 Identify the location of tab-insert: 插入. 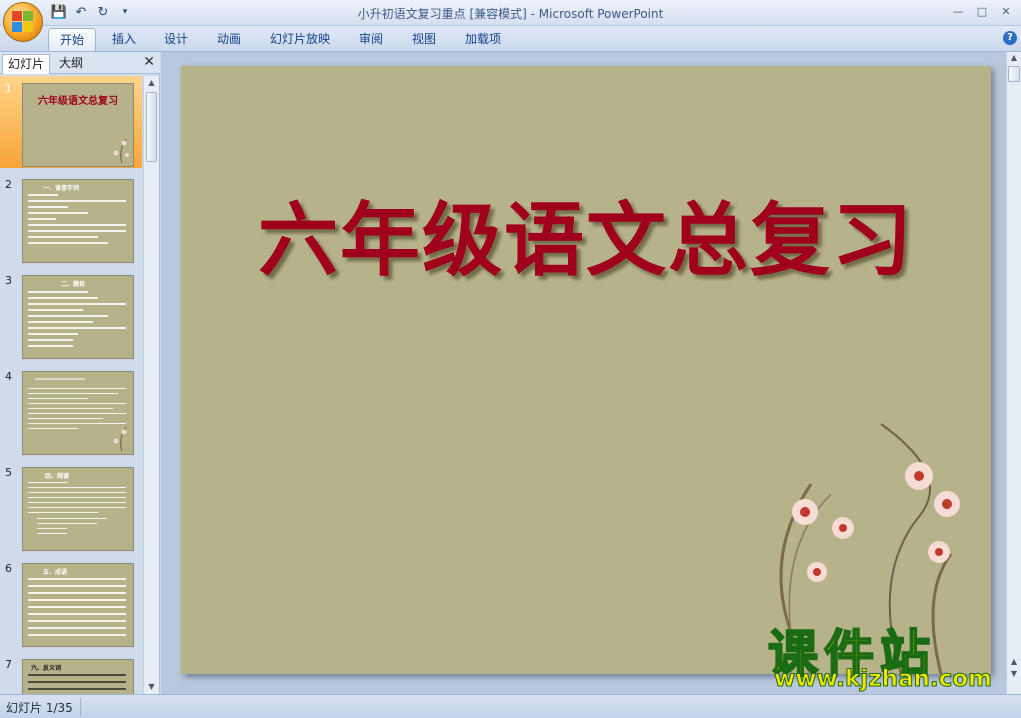
(124, 39).